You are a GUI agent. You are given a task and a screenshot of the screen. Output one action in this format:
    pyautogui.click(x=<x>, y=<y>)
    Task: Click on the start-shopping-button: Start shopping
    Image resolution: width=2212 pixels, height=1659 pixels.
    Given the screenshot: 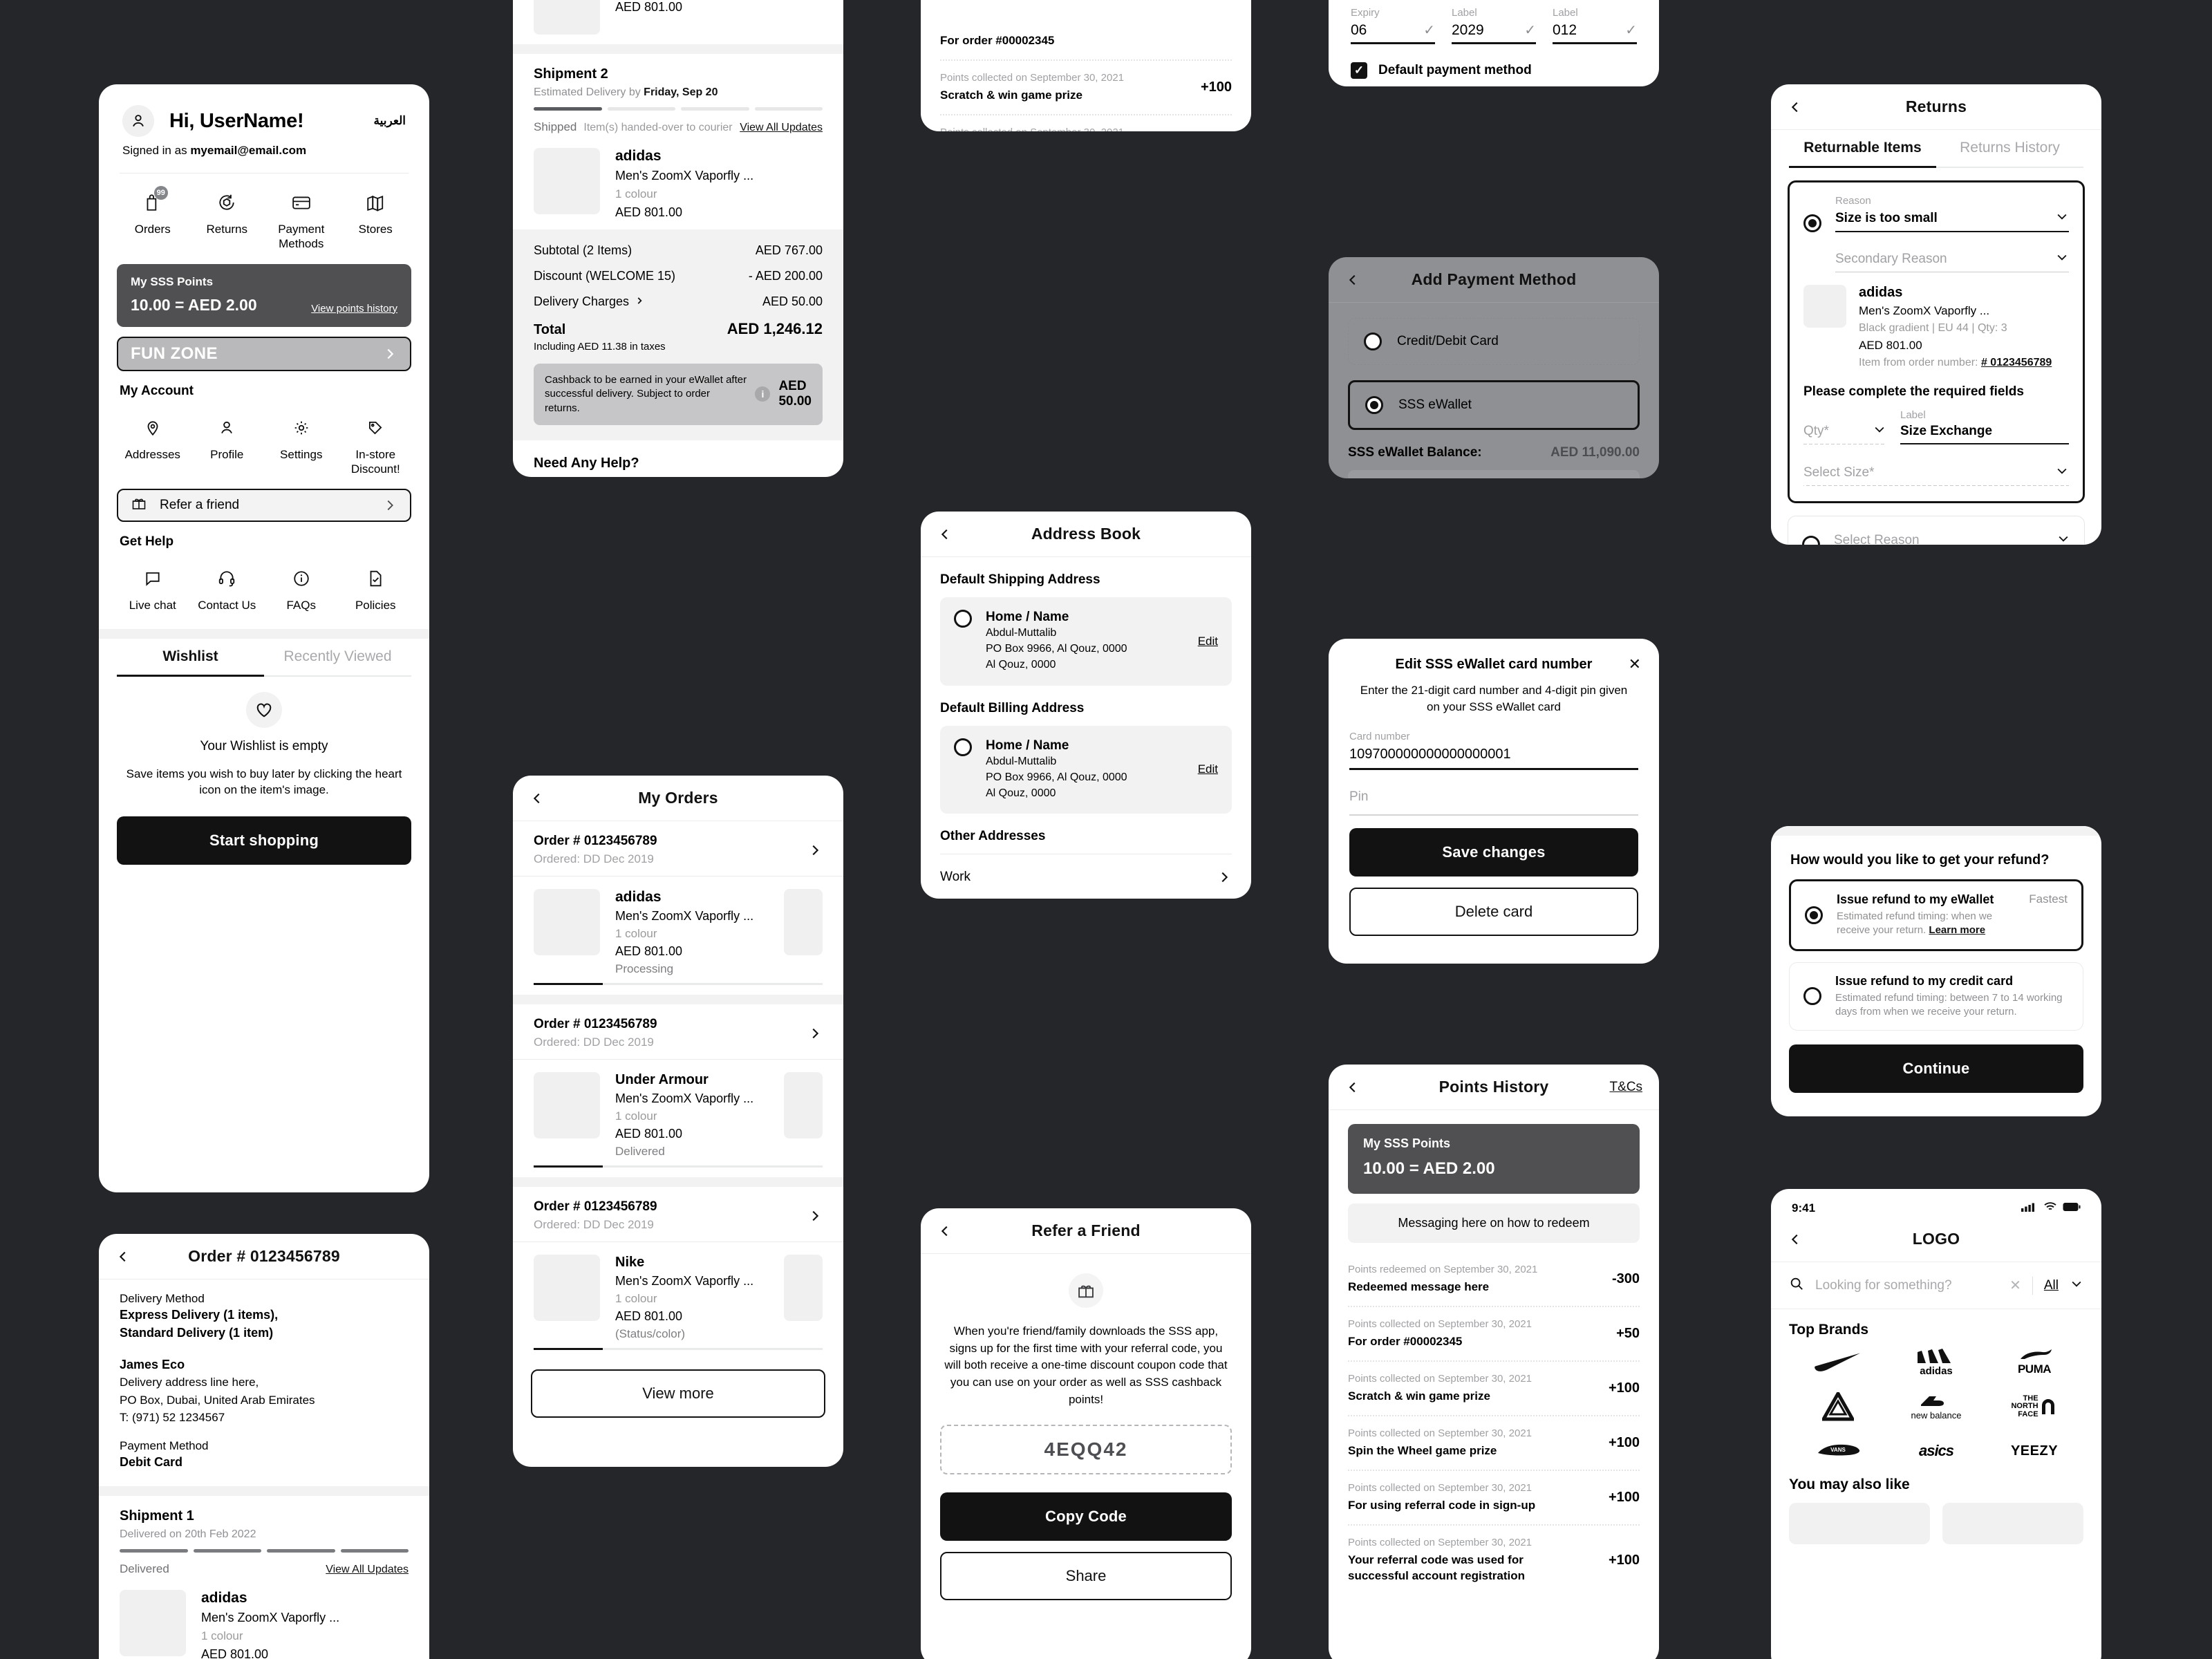 What is the action you would take?
    pyautogui.click(x=264, y=840)
    